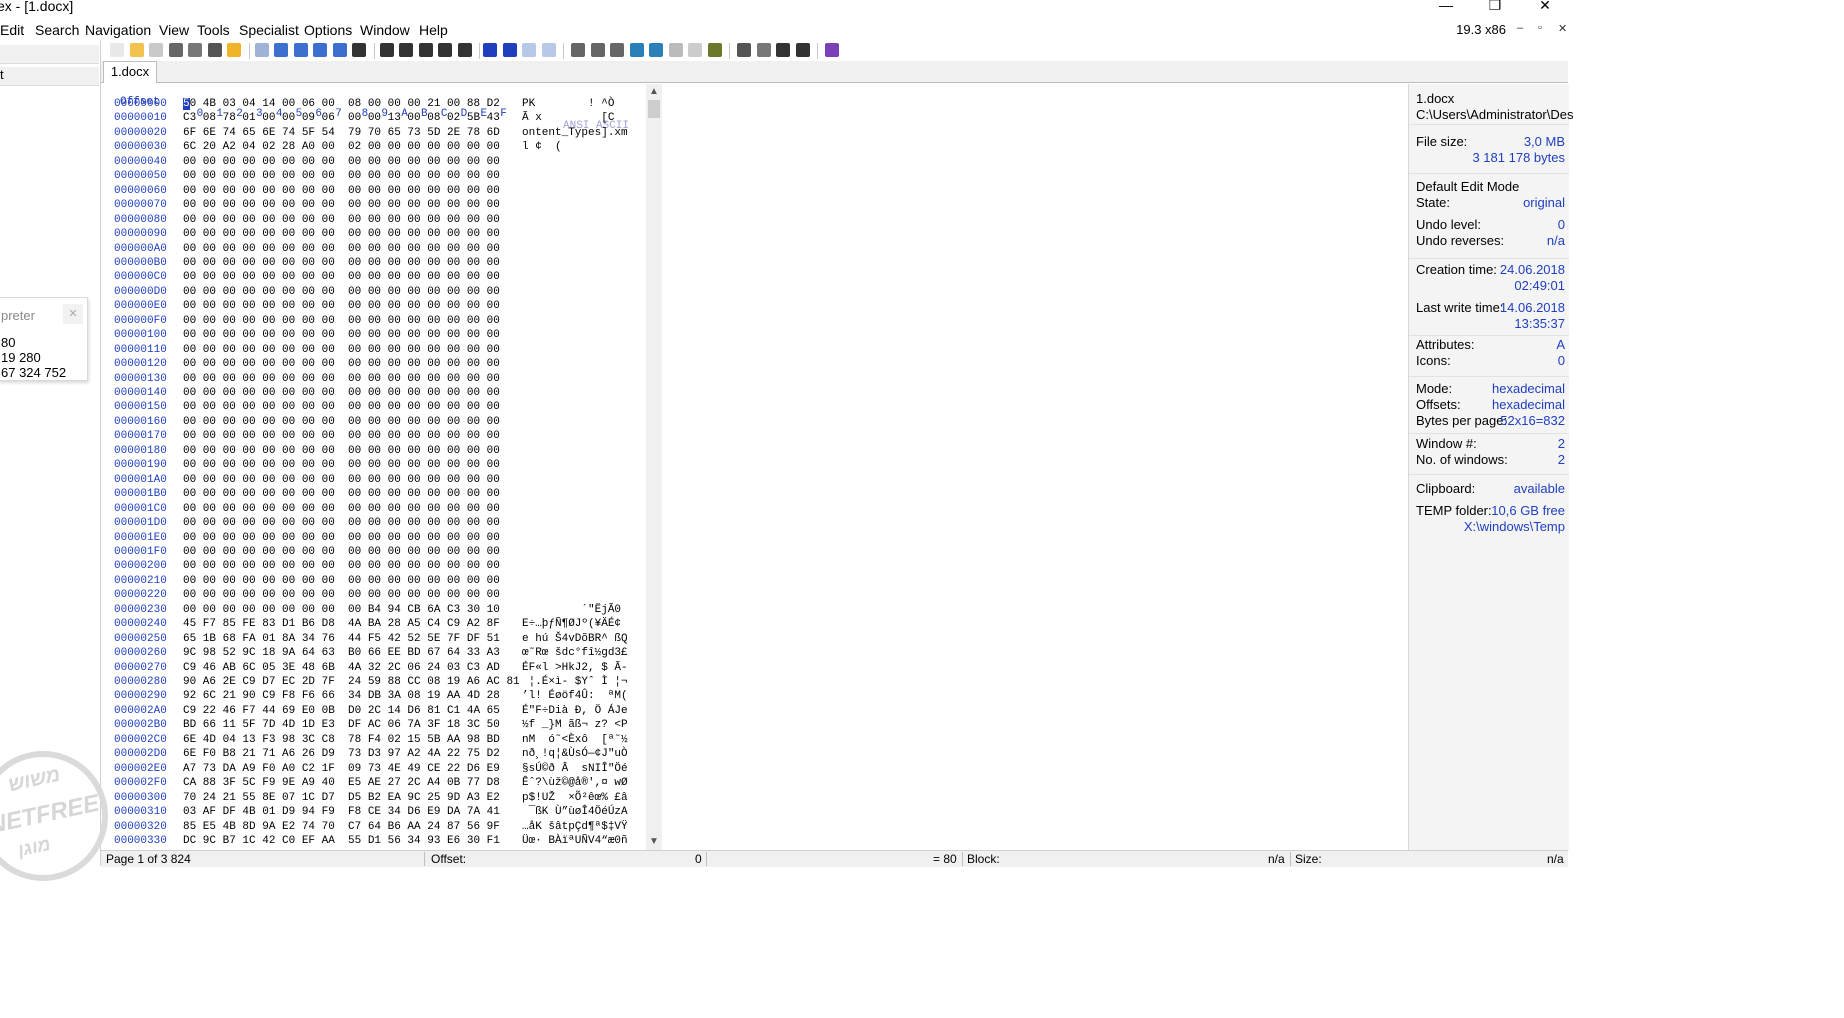 This screenshot has width=1844, height=1018. I want to click on left-panel-item-2: t, so click(49, 76).